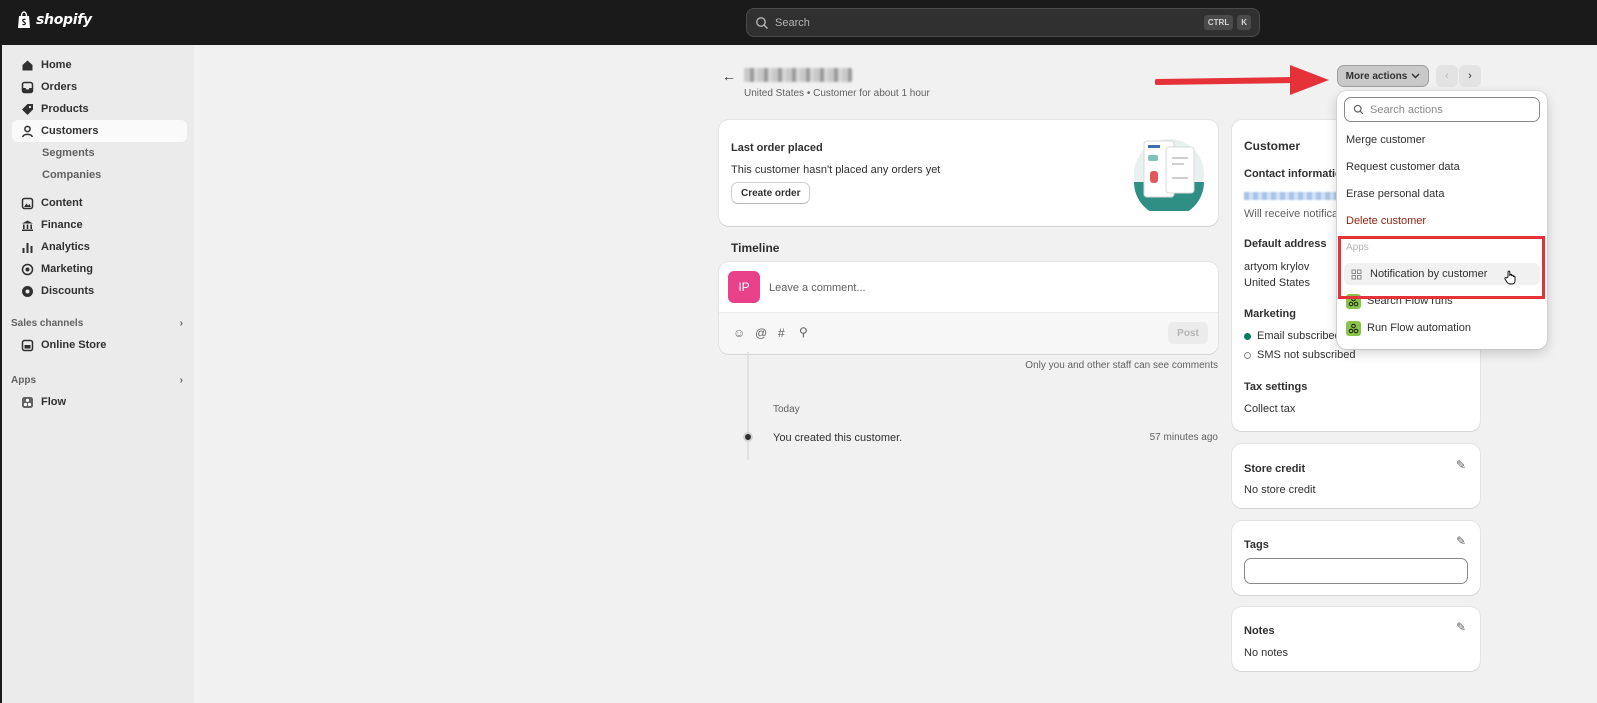  Describe the element at coordinates (762, 22) in the screenshot. I see `search-icon` at that location.